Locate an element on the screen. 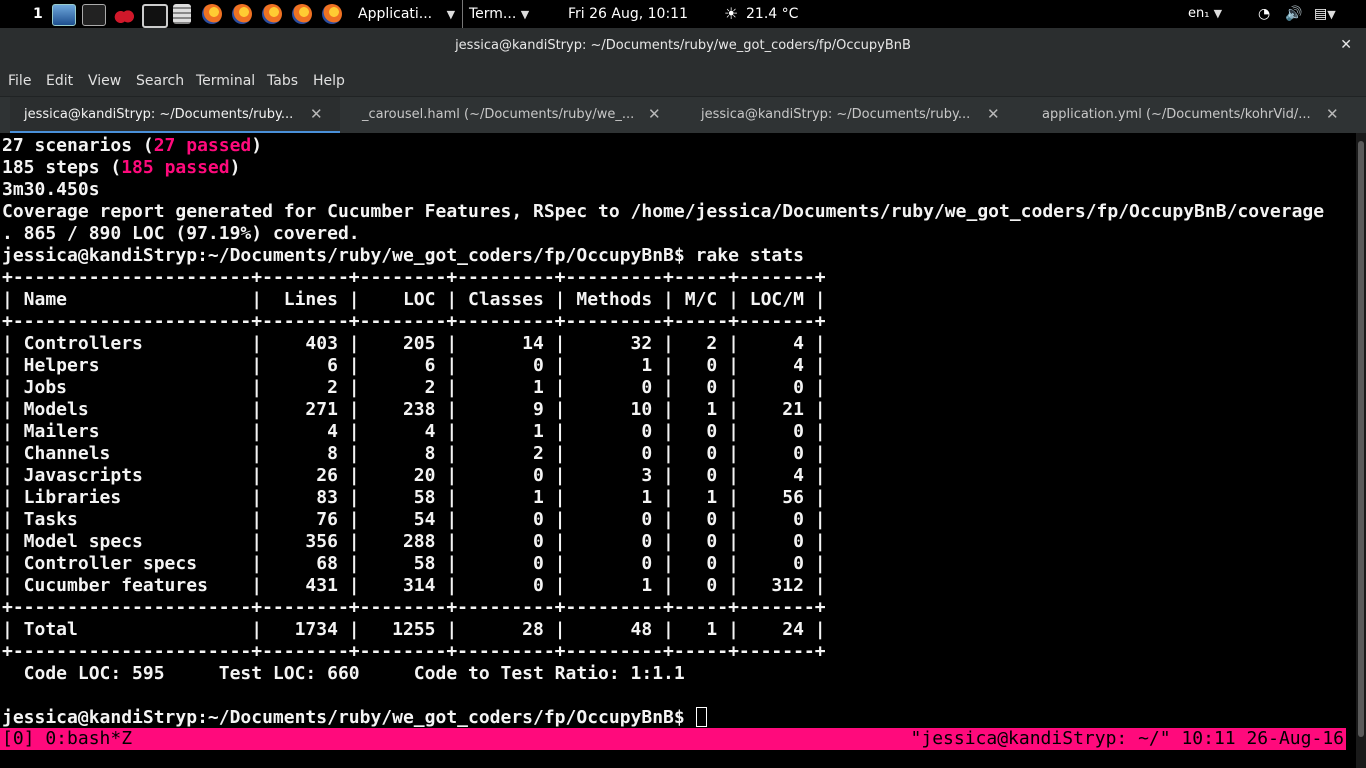  file-manager-icon is located at coordinates (182, 14).